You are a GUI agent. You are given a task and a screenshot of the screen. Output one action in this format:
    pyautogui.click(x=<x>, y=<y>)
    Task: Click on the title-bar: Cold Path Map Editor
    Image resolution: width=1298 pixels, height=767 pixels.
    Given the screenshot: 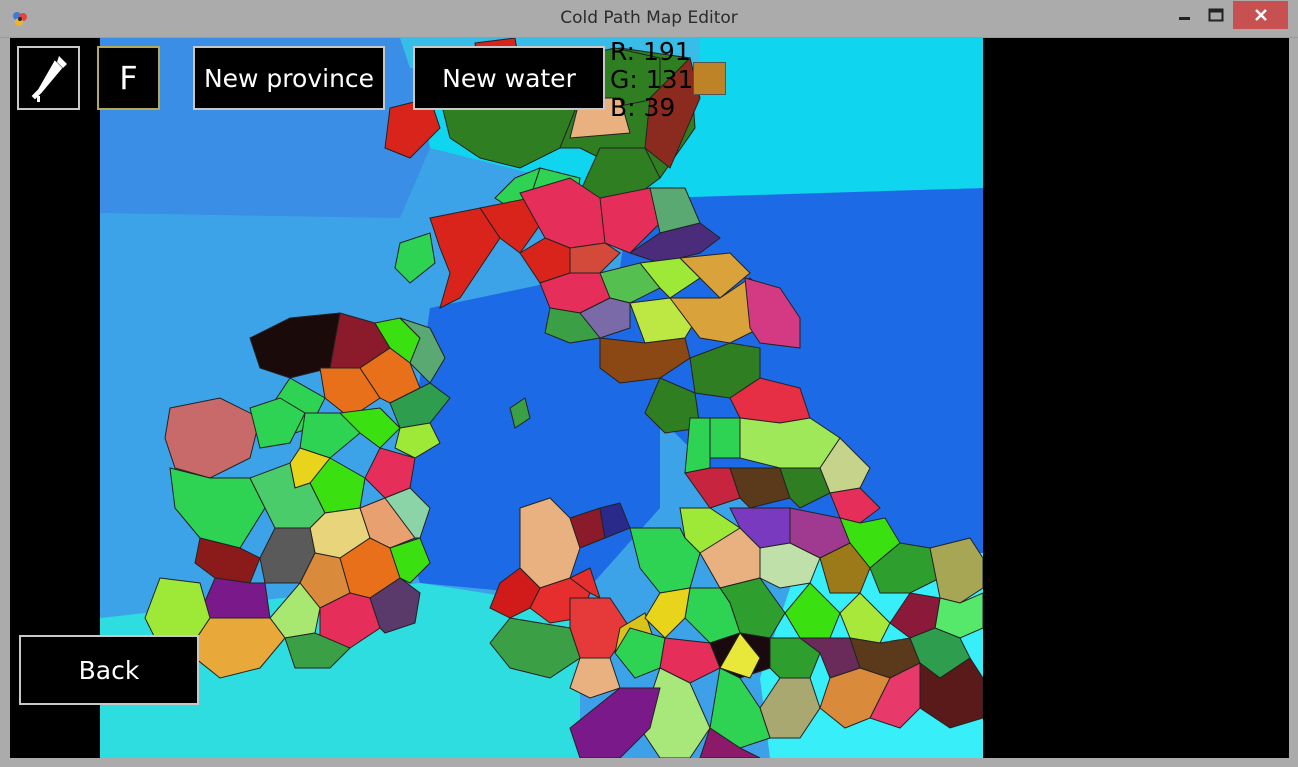 What is the action you would take?
    pyautogui.click(x=649, y=19)
    